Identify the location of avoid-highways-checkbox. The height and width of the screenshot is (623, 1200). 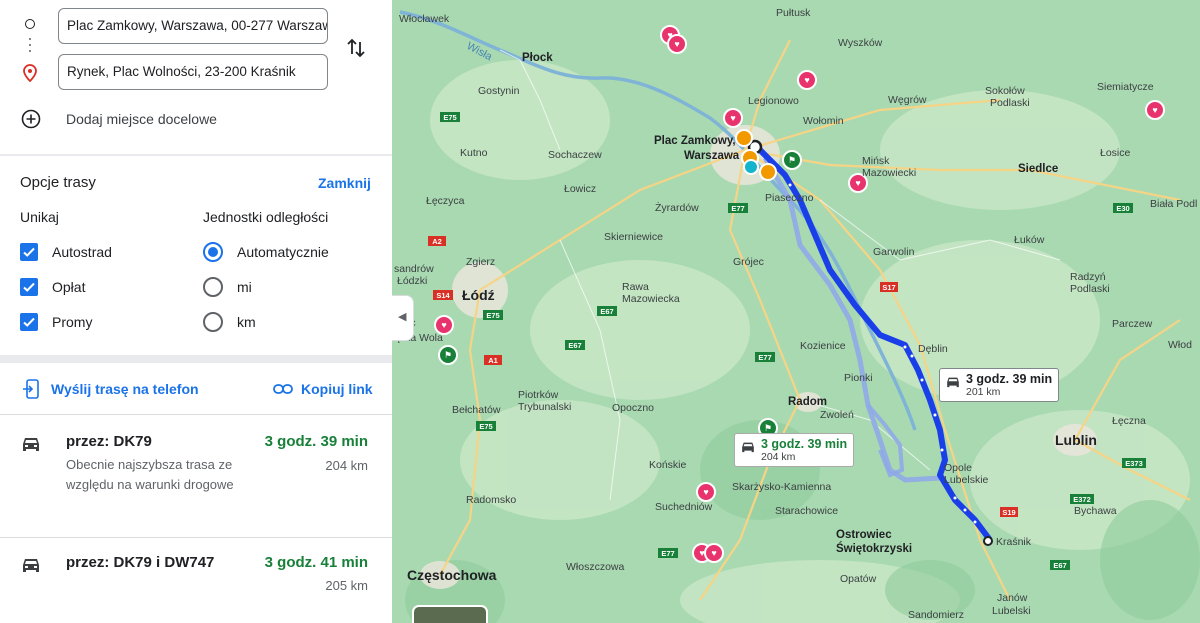
(29, 252).